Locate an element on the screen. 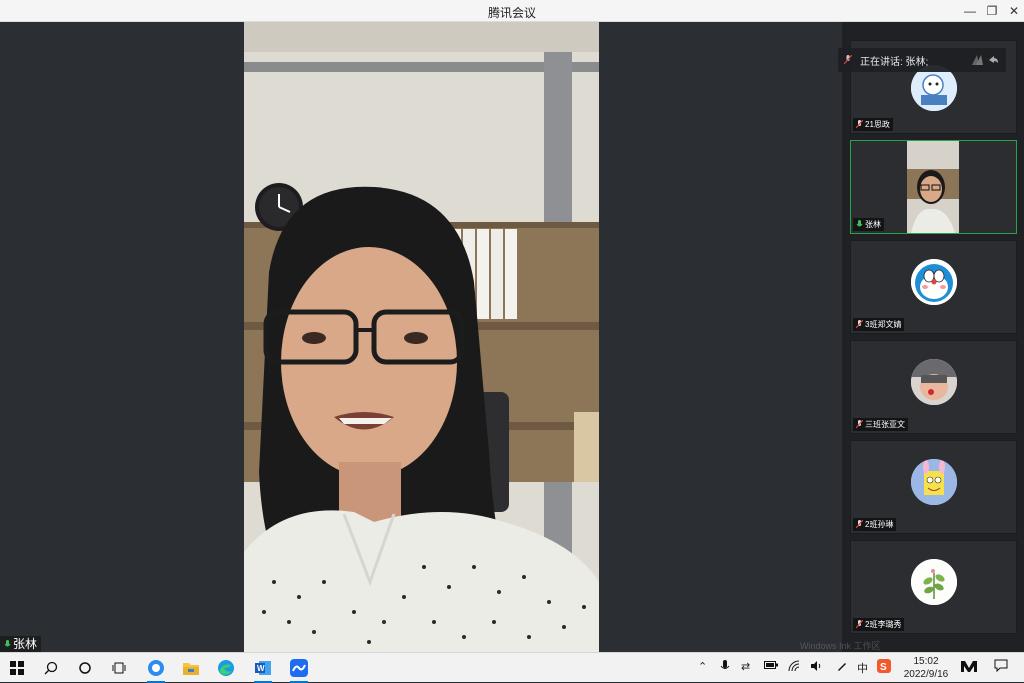 Image resolution: width=1024 pixels, height=683 pixels. child-photo-avatar is located at coordinates (934, 382).